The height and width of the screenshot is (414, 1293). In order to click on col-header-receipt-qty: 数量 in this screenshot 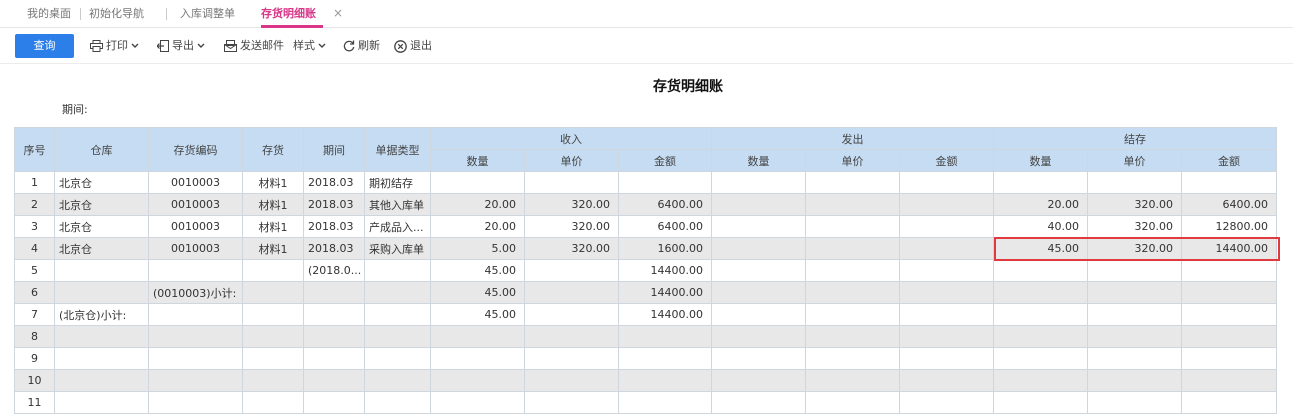, I will do `click(477, 160)`.